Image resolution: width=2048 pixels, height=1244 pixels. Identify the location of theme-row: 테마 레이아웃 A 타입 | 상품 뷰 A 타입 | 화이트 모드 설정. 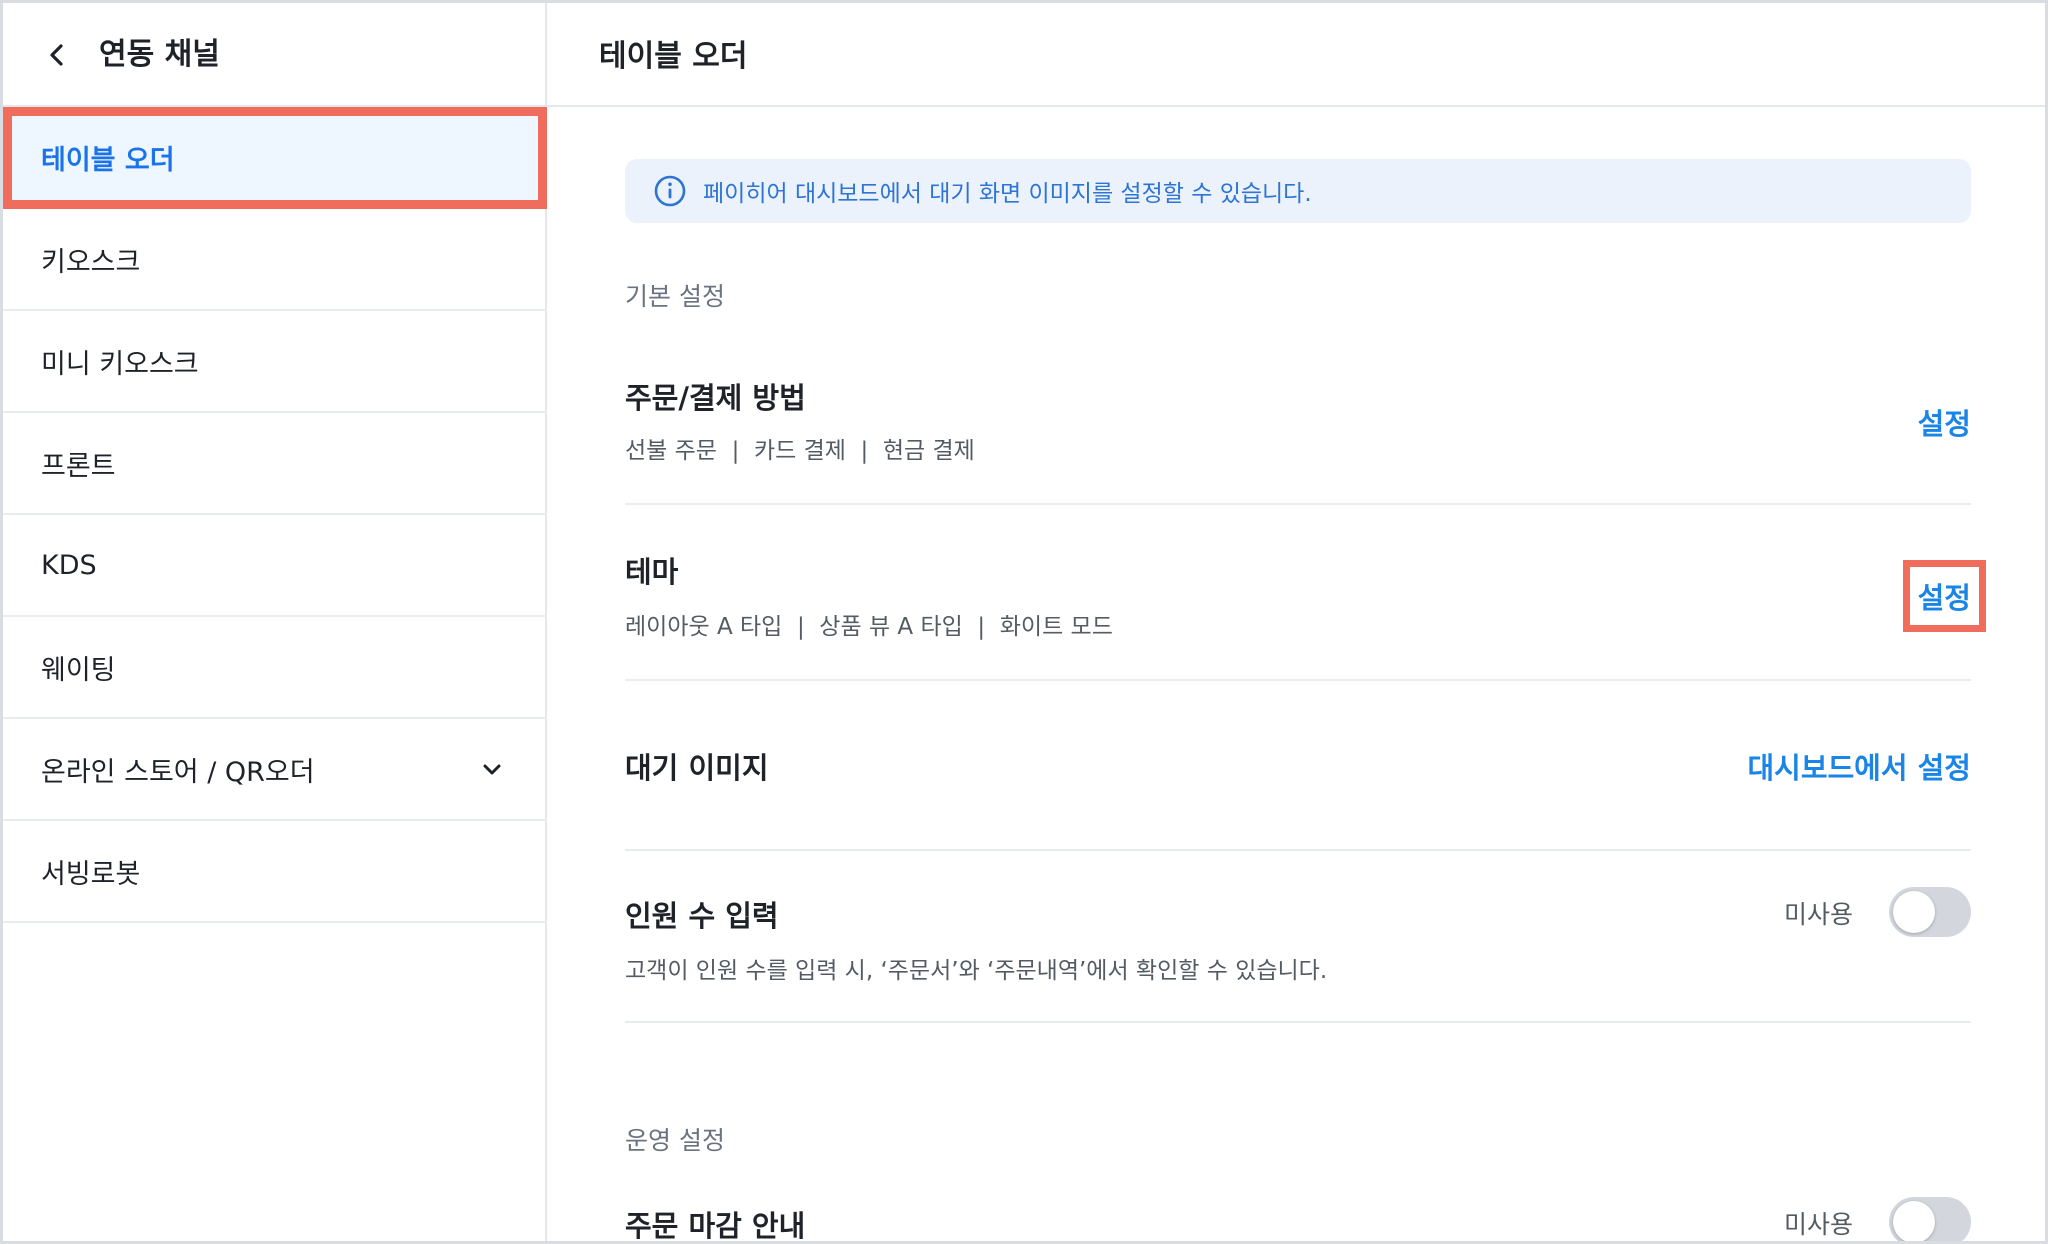
(1306, 593).